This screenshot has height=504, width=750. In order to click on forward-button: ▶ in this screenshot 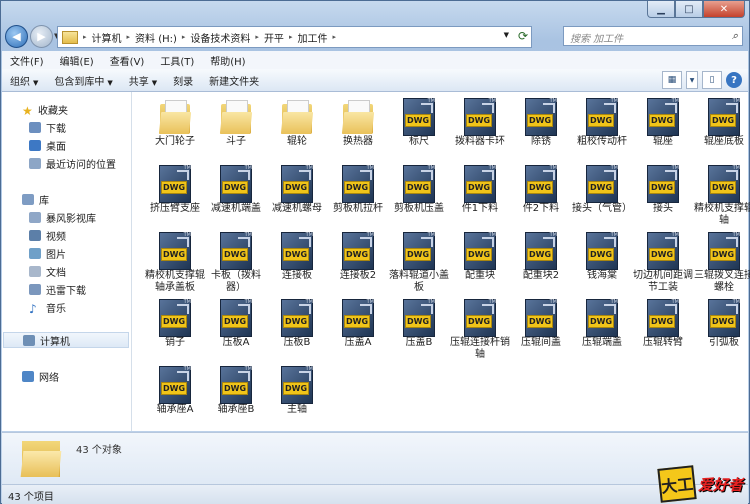, I will do `click(41, 36)`.